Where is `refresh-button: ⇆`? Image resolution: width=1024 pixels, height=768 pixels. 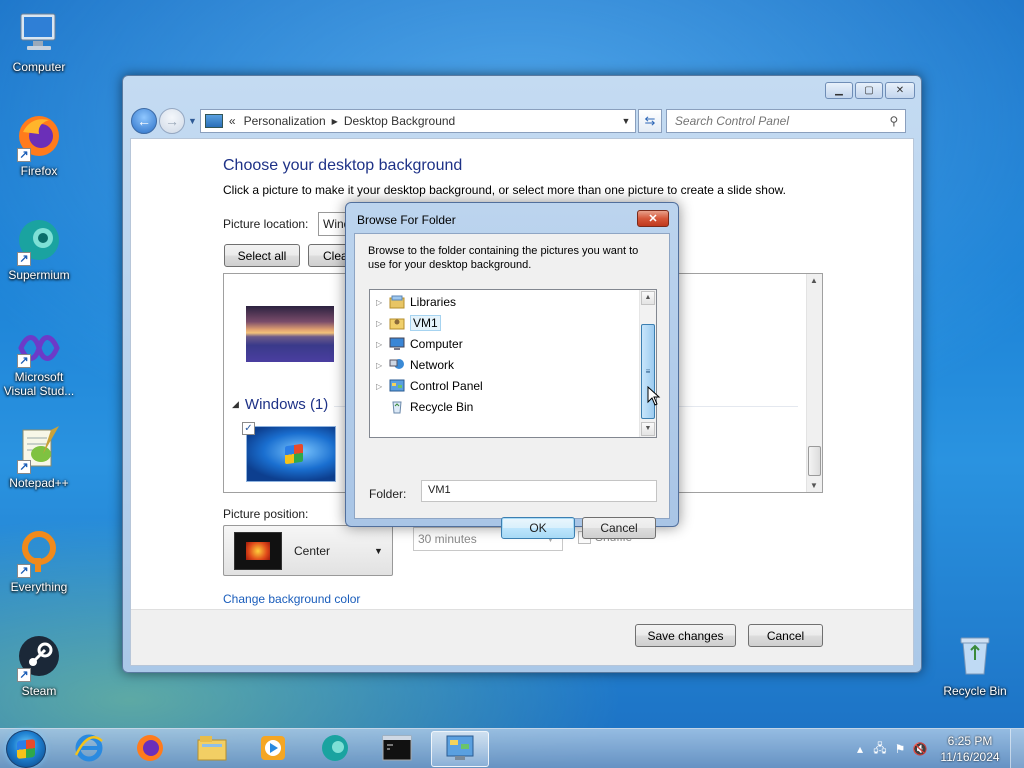
refresh-button: ⇆ is located at coordinates (649, 121).